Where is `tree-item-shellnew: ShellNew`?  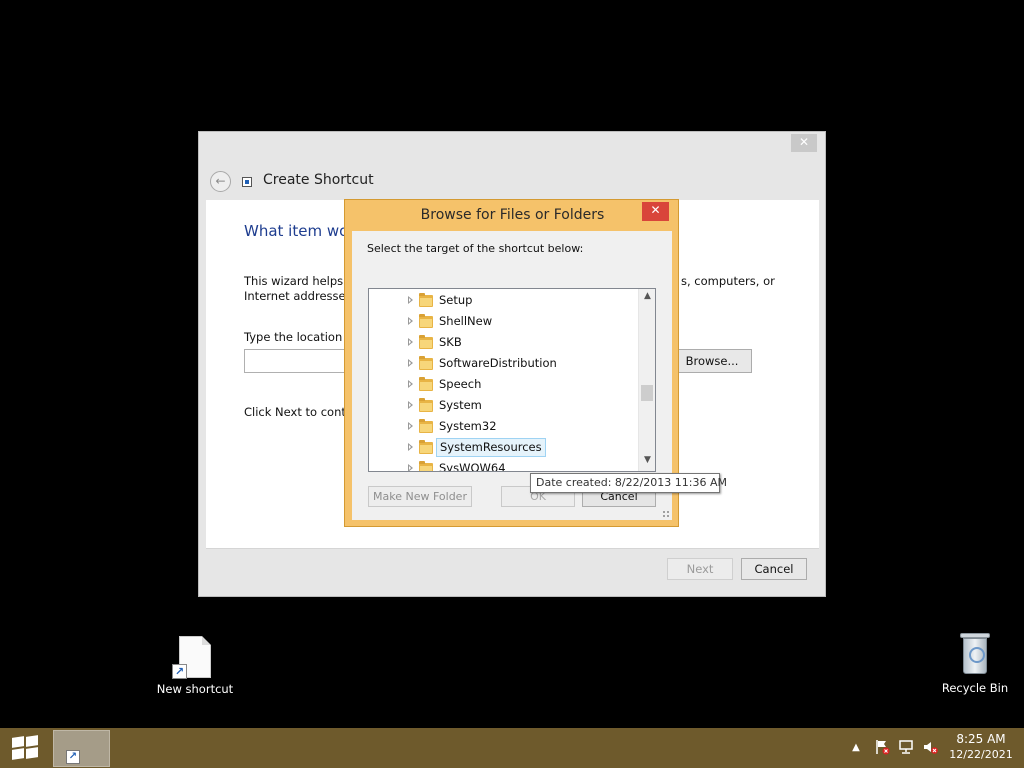
tree-item-shellnew: ShellNew is located at coordinates (504, 323).